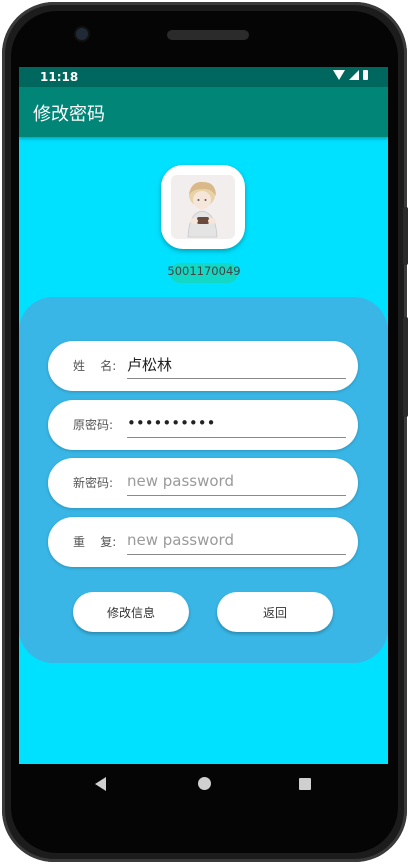  I want to click on status-icons, so click(350, 75).